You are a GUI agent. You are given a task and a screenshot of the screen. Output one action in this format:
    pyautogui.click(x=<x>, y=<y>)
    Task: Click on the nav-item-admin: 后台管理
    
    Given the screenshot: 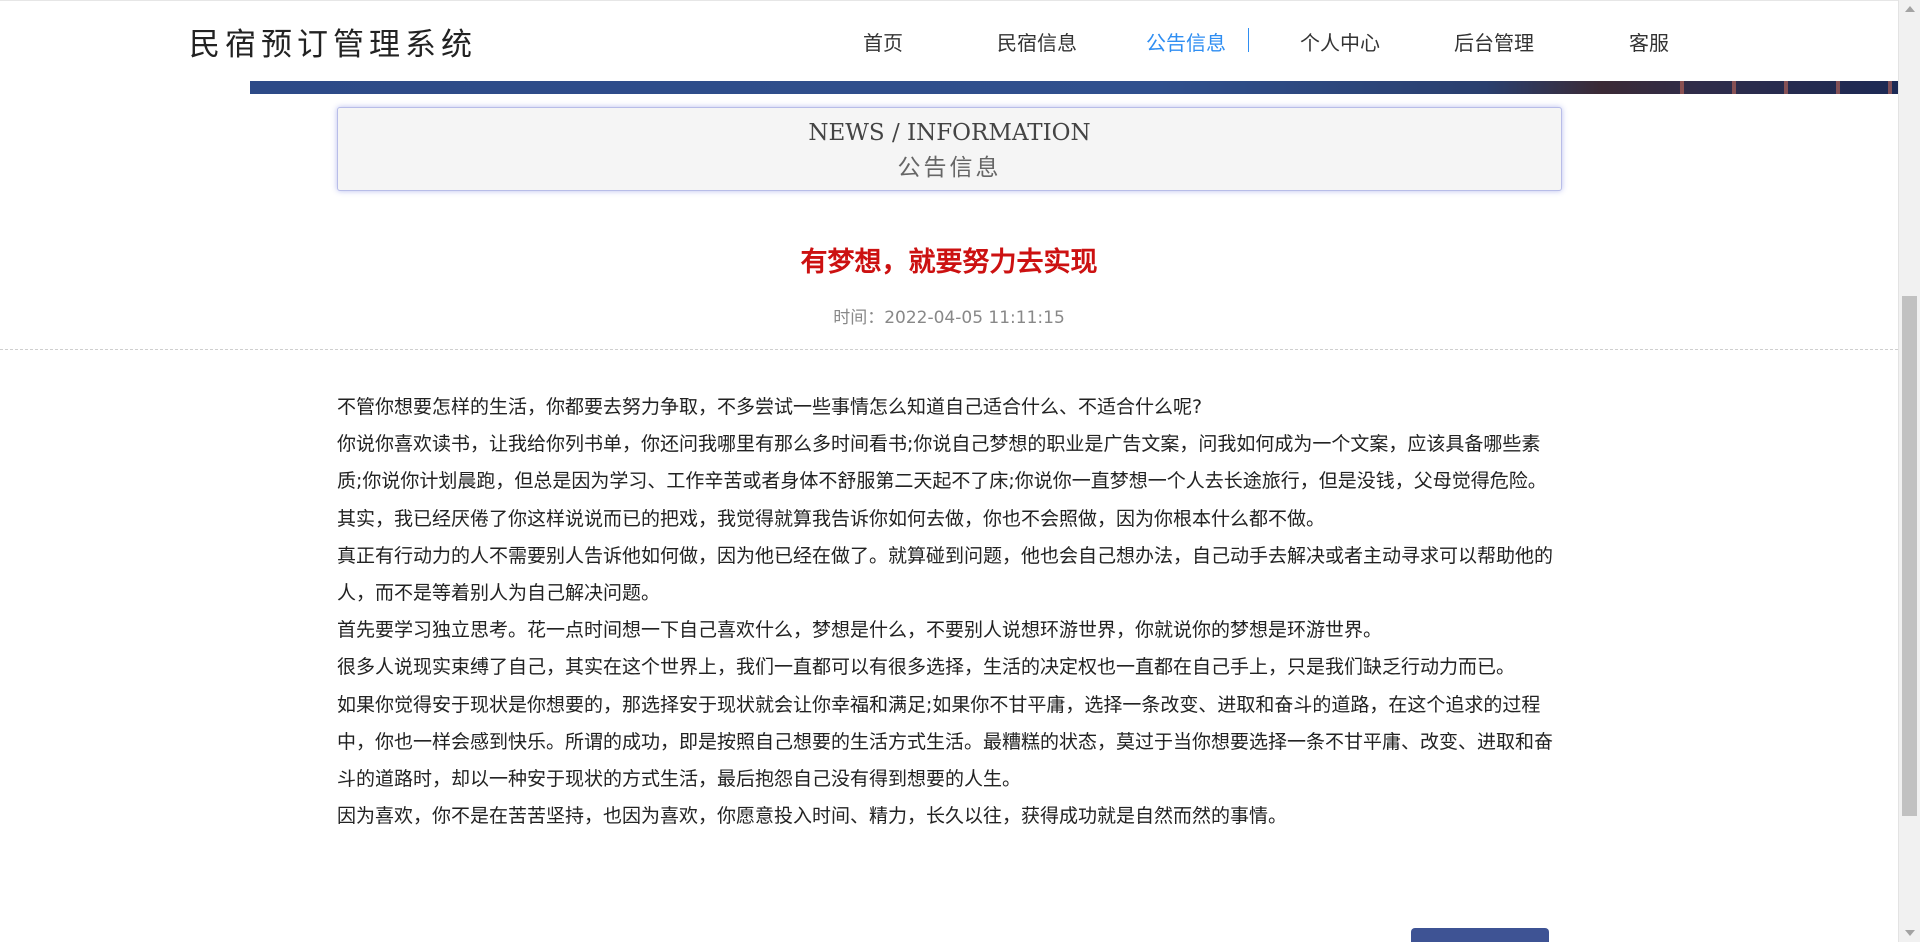 What is the action you would take?
    pyautogui.click(x=1494, y=41)
    